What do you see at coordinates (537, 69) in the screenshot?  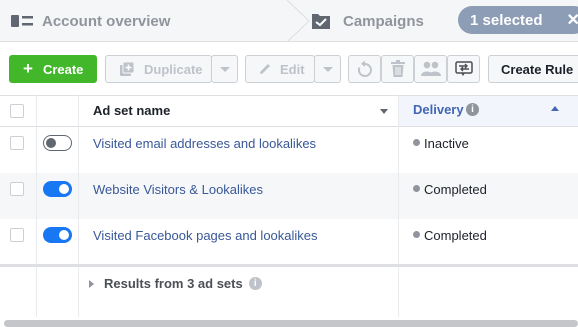 I see `create-rule-button-label: Create Rule` at bounding box center [537, 69].